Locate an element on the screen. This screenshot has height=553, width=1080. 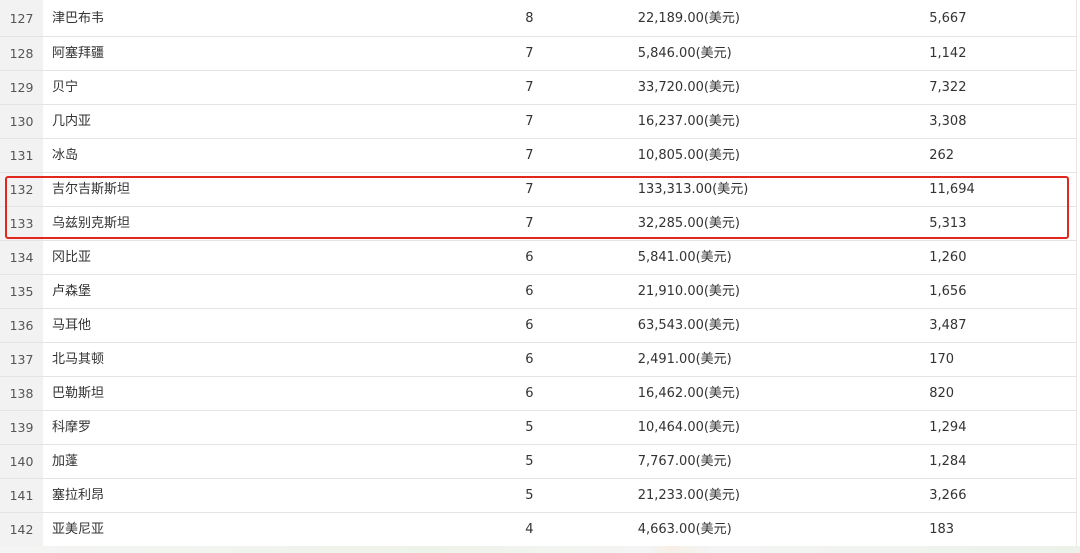
gdp-cell: 10,464.00(美元) is located at coordinates (689, 427).